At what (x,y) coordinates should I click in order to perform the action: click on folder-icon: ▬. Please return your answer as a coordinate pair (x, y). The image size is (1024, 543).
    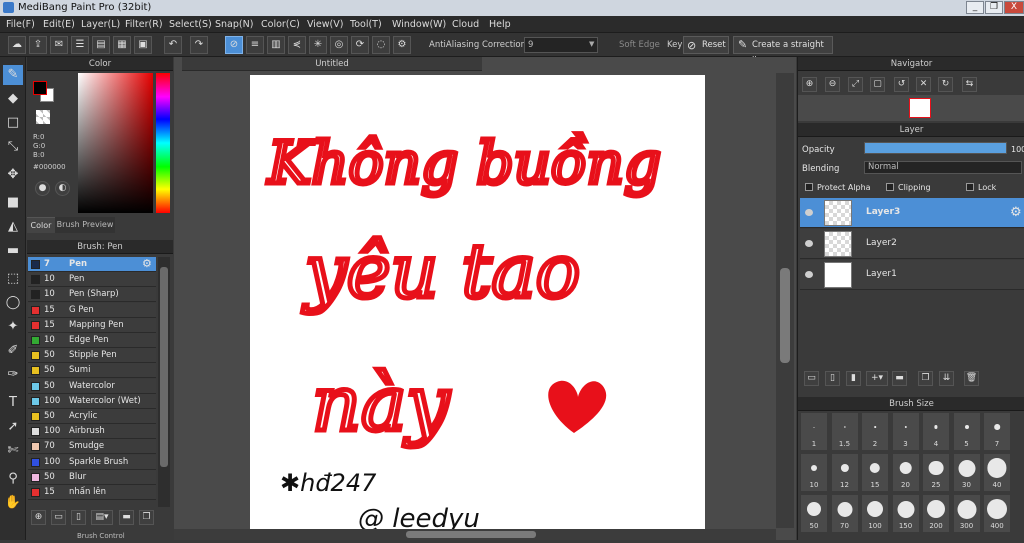
    Looking at the image, I should click on (126, 517).